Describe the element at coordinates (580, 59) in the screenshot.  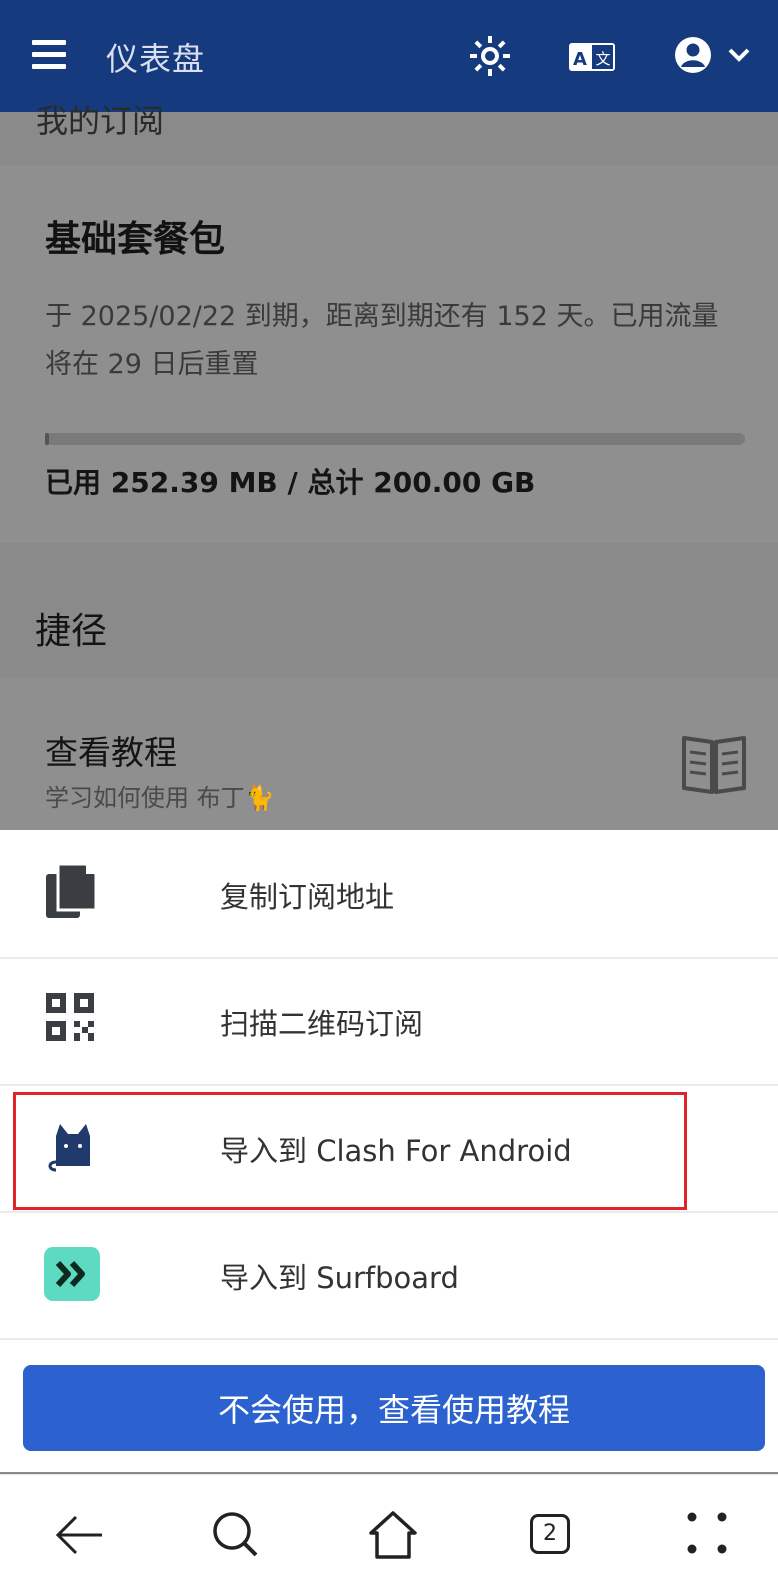
I see `svg-text: A` at that location.